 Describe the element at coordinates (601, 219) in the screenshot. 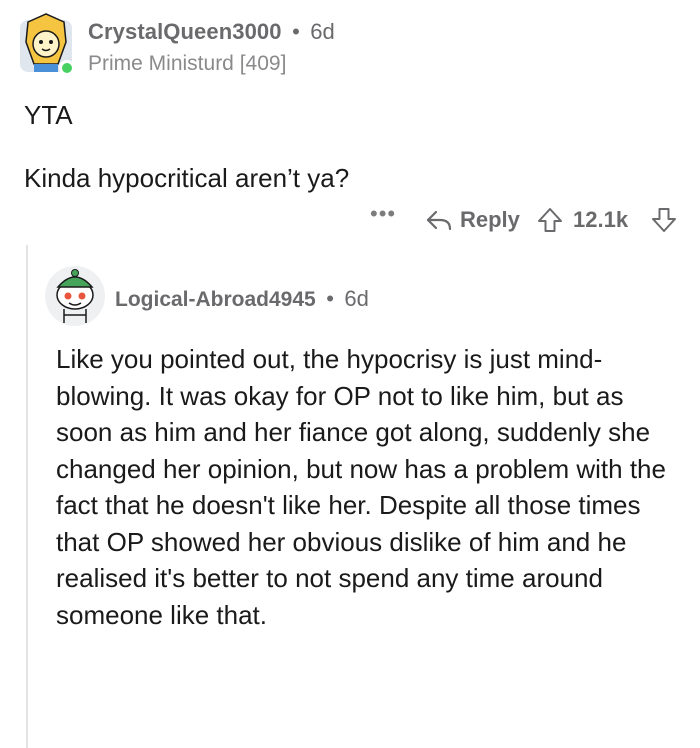

I see `vote-score: 12.1k` at that location.